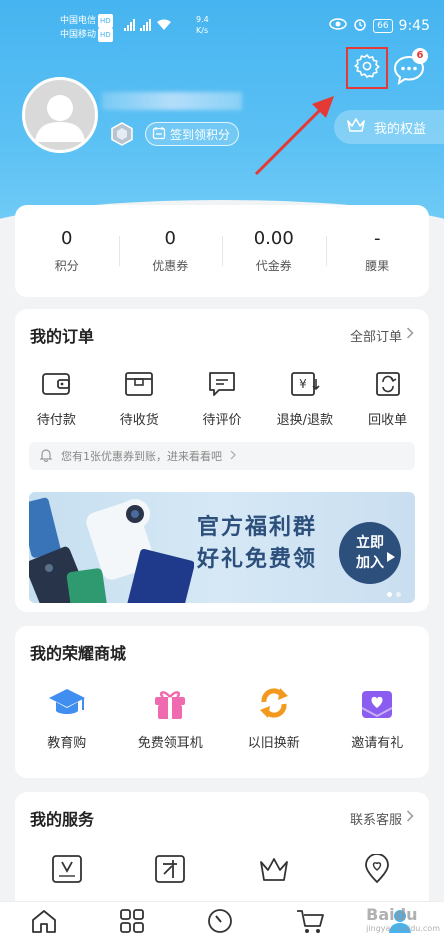  I want to click on battery-icon: 66, so click(383, 26).